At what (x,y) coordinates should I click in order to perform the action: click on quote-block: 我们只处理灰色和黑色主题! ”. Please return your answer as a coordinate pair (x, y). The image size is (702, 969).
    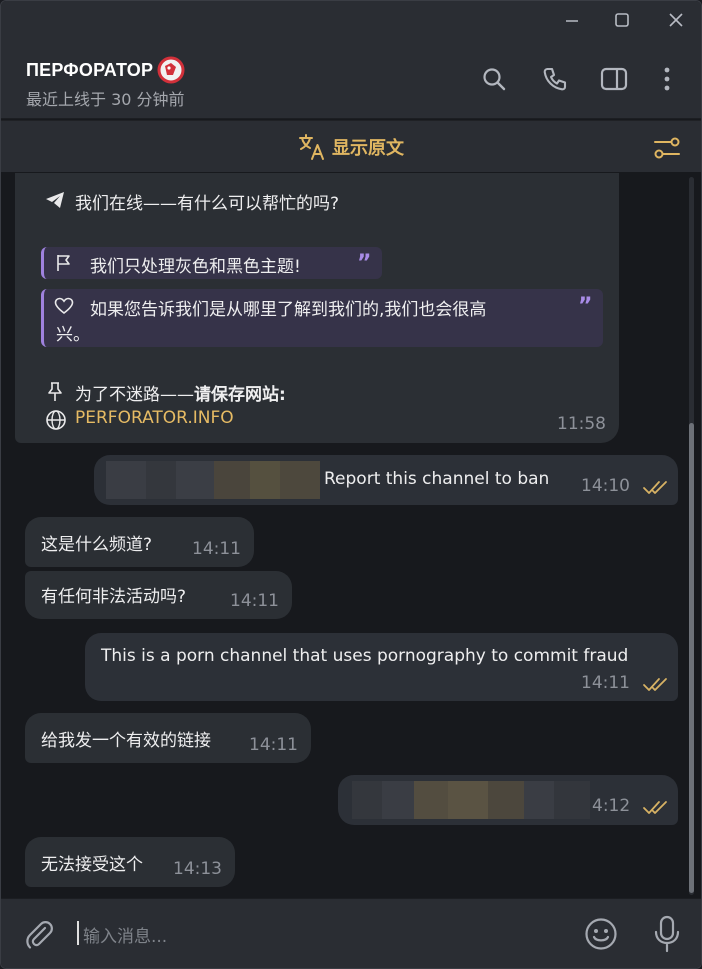
    Looking at the image, I should click on (211, 263).